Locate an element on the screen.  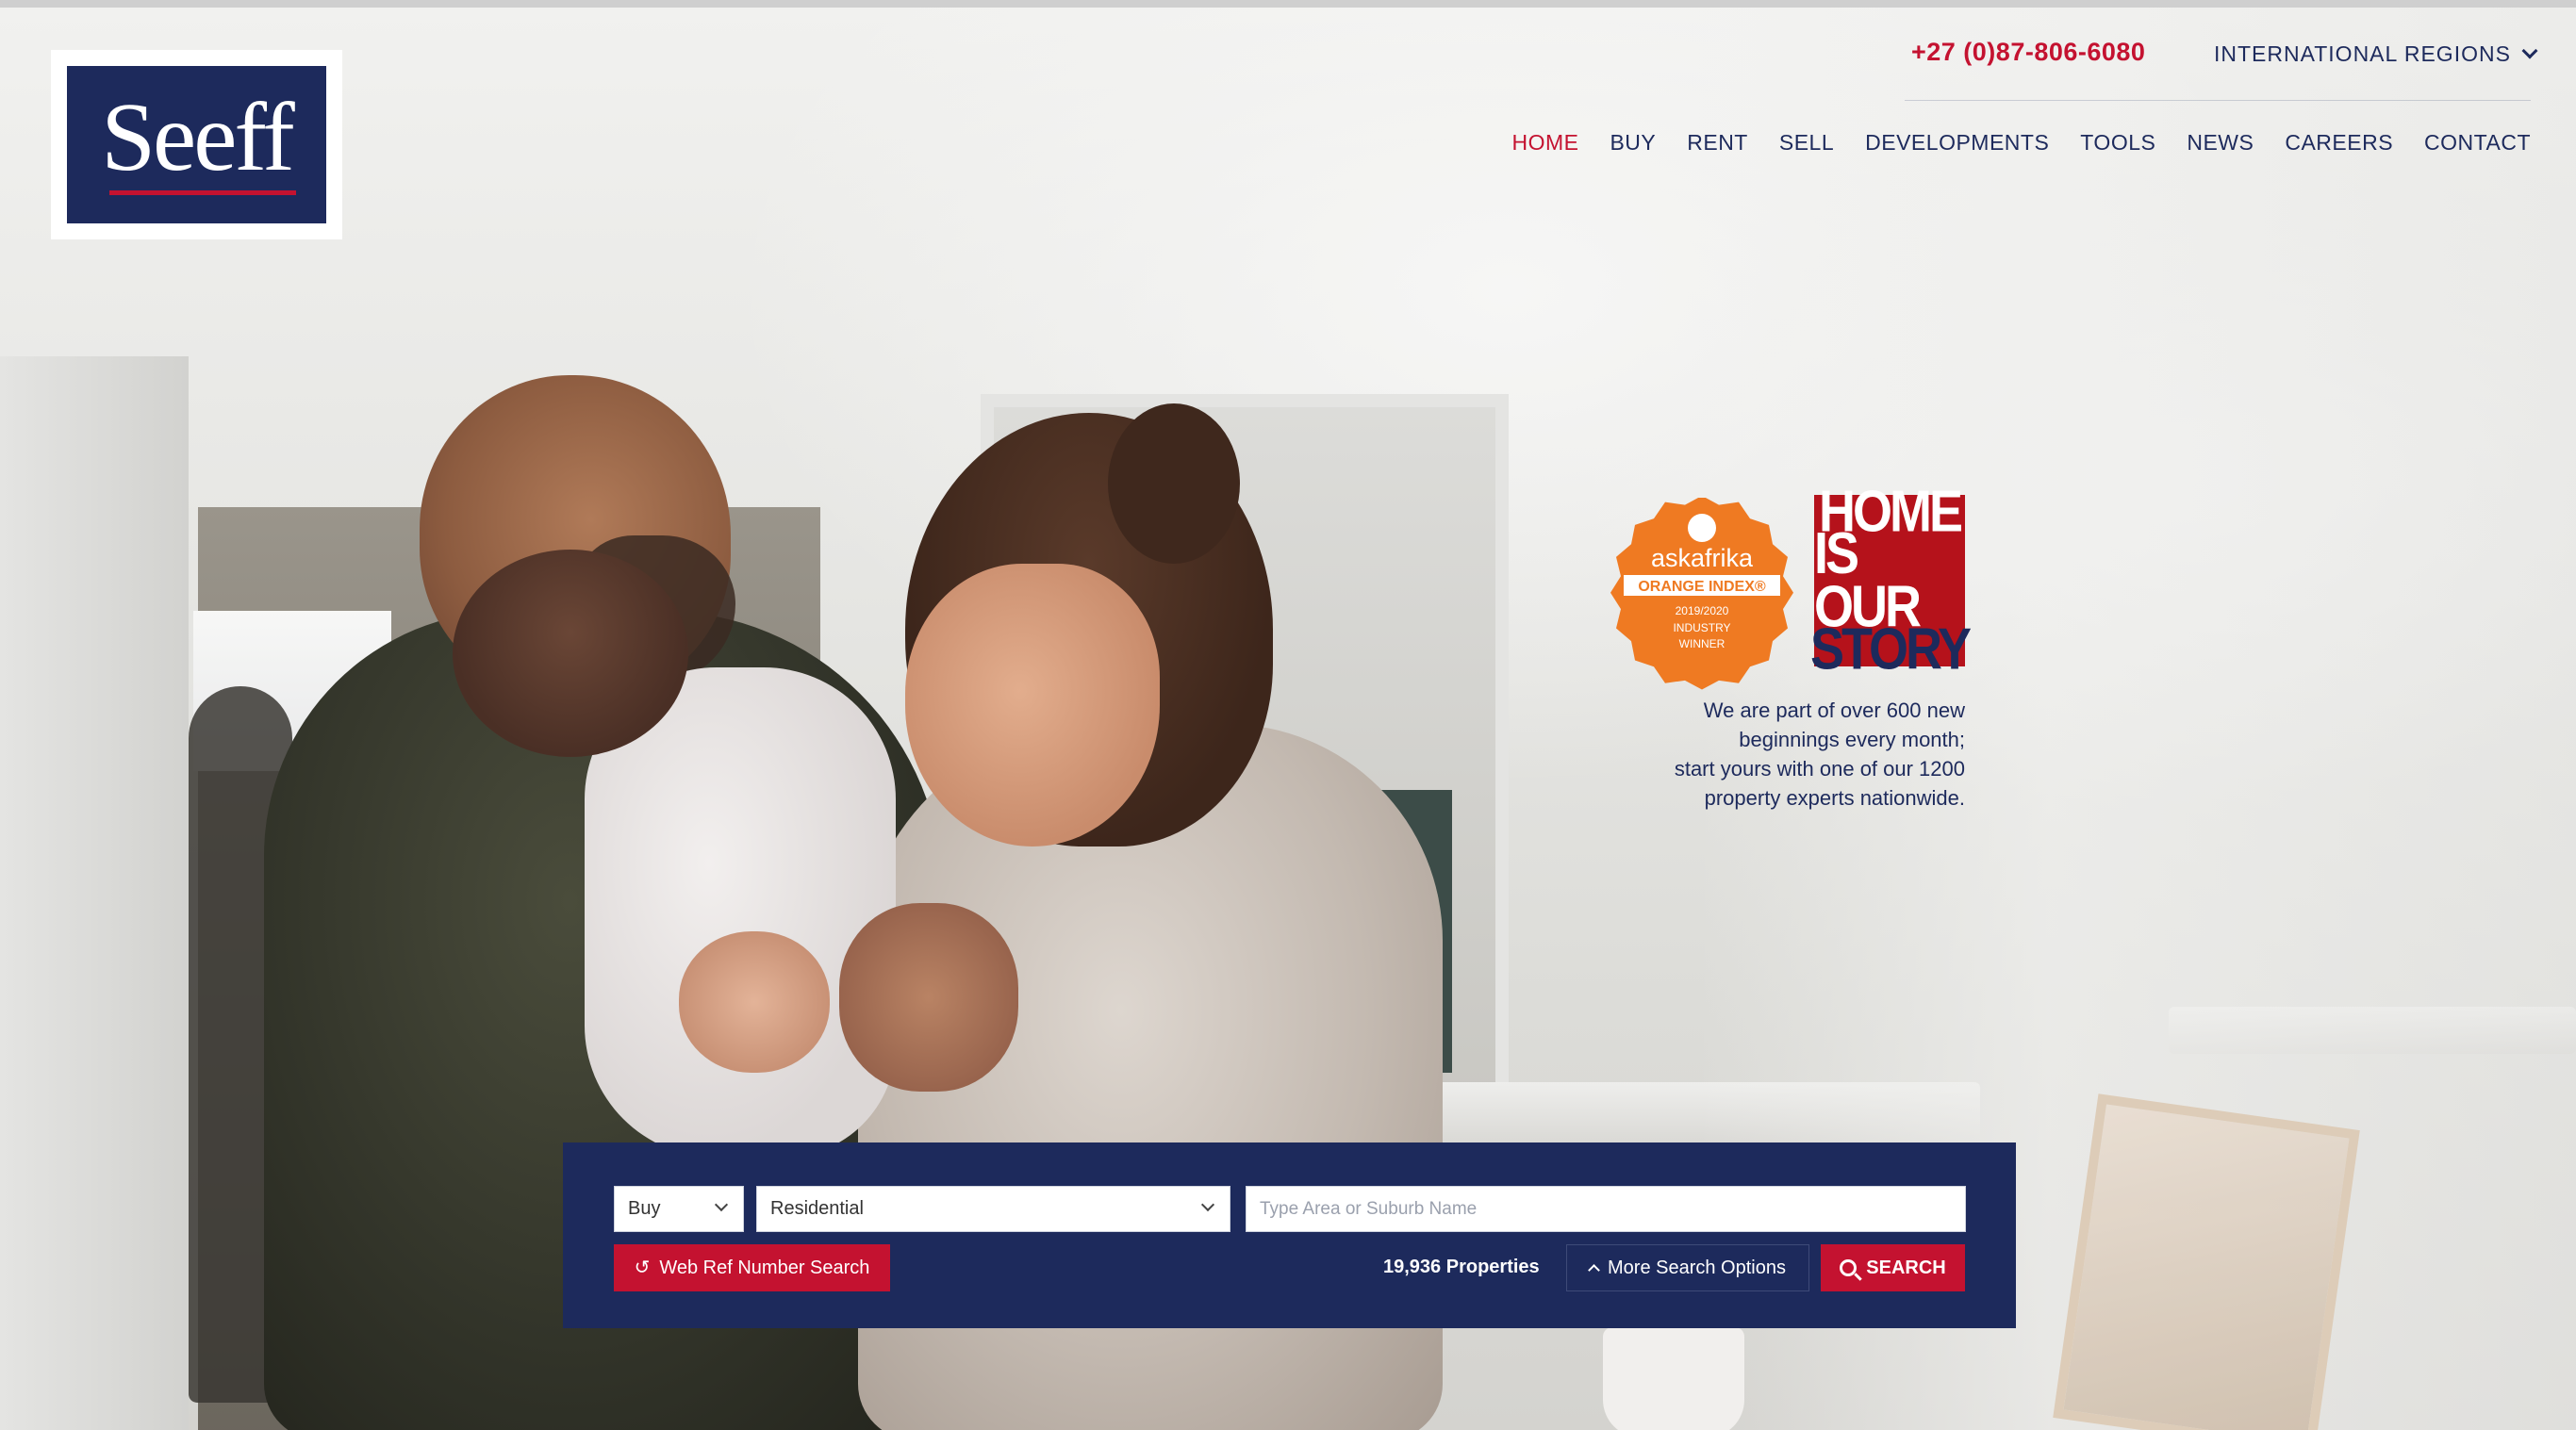
international-regions-label: INTERNATIONAL REGIONS is located at coordinates (2362, 53).